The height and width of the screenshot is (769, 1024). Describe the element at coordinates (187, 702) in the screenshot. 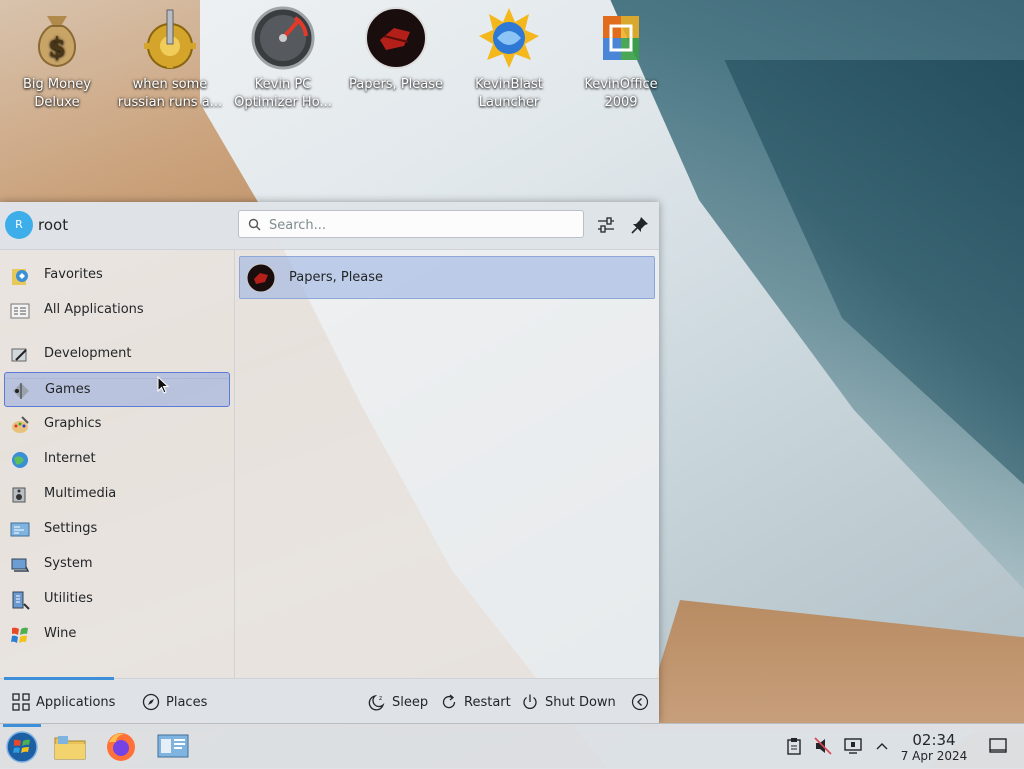

I see `tab-label: Places` at that location.